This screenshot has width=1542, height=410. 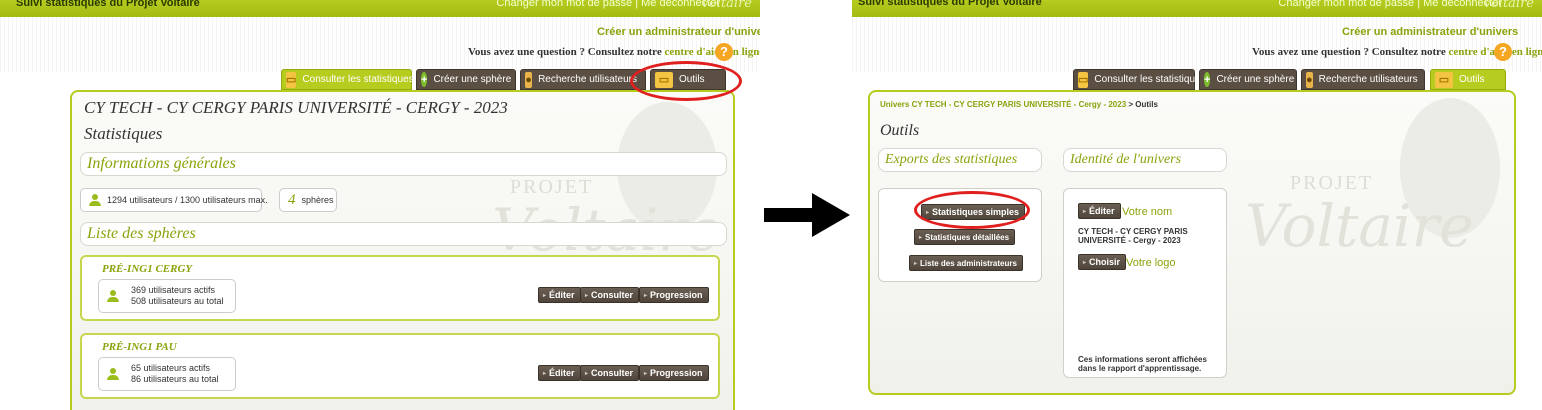 I want to click on help-center-link: centre d'aide en ligne, so click(x=713, y=52).